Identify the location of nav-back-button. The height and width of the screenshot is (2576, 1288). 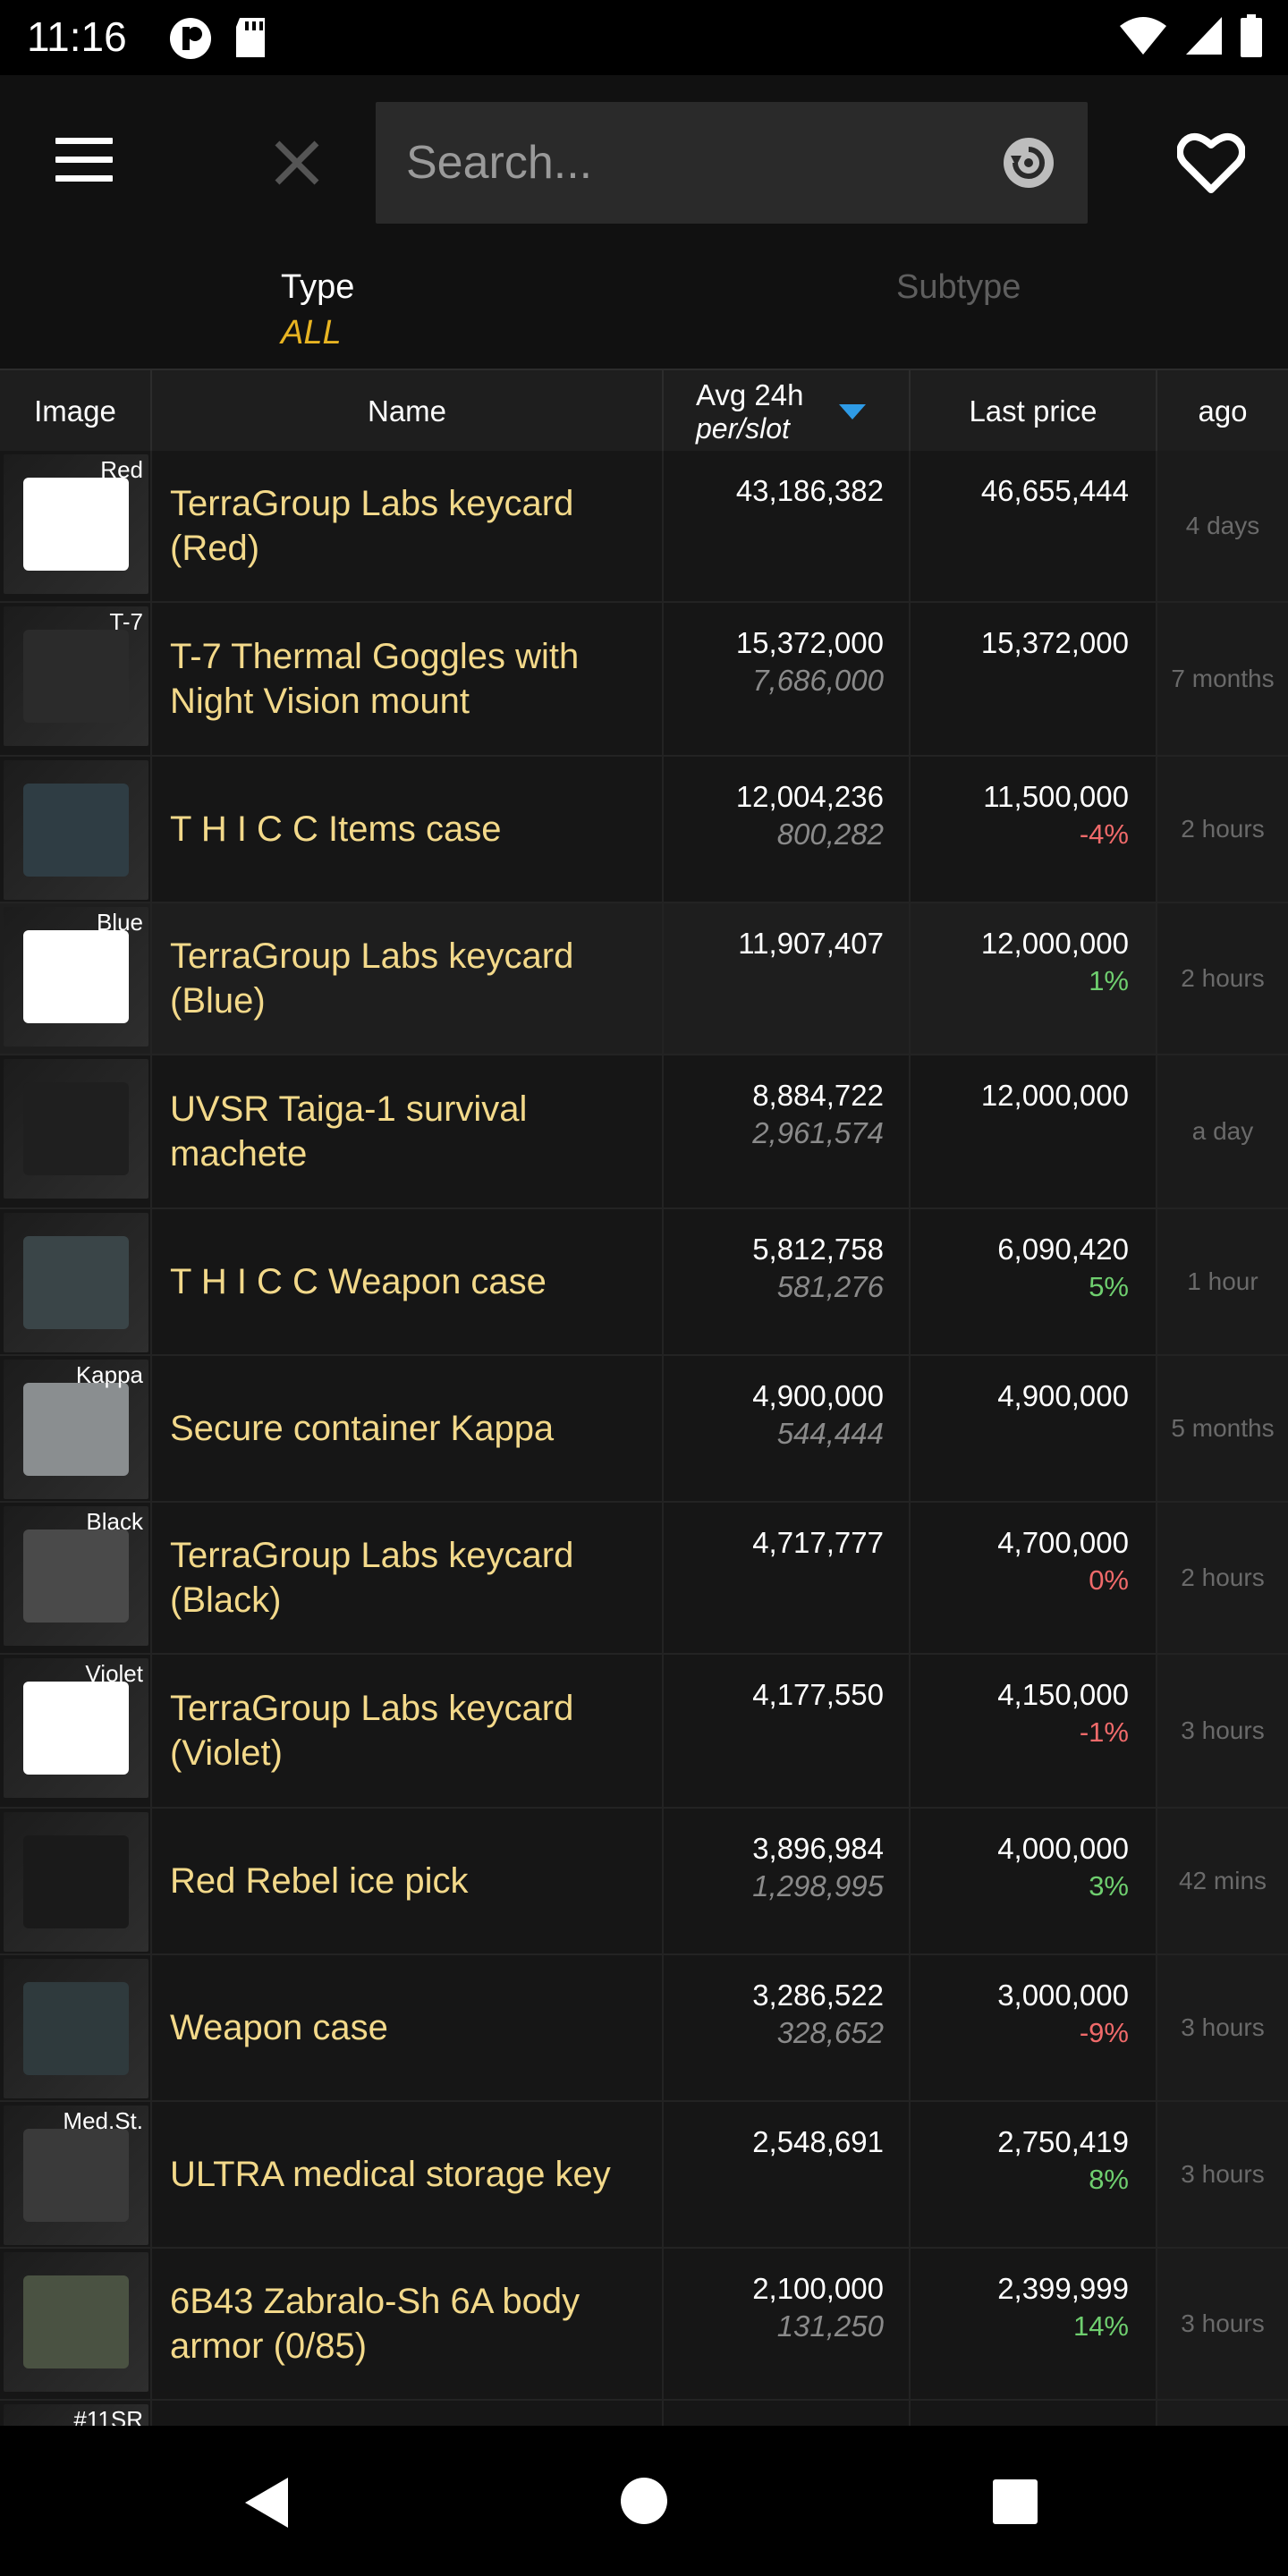
(266, 2505).